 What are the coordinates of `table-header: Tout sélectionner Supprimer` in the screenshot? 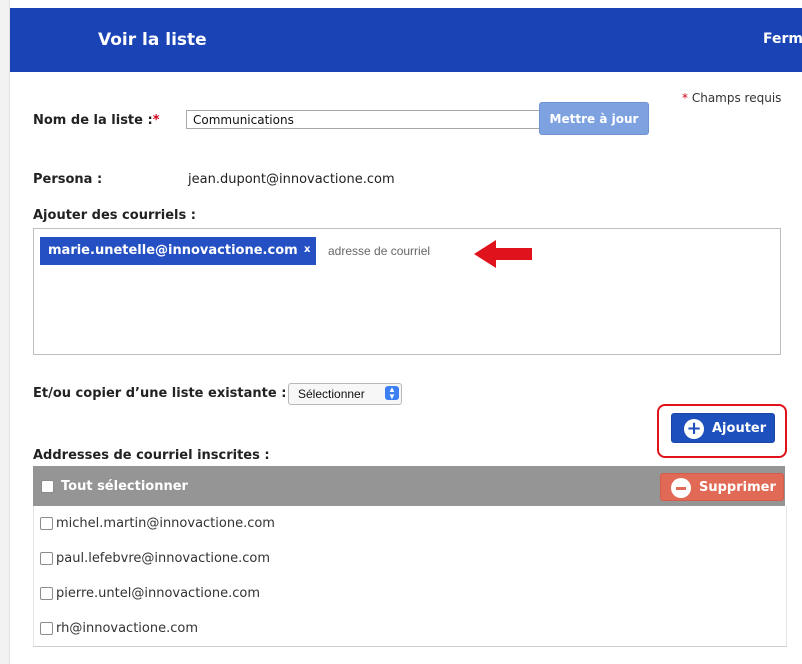 It's located at (409, 486).